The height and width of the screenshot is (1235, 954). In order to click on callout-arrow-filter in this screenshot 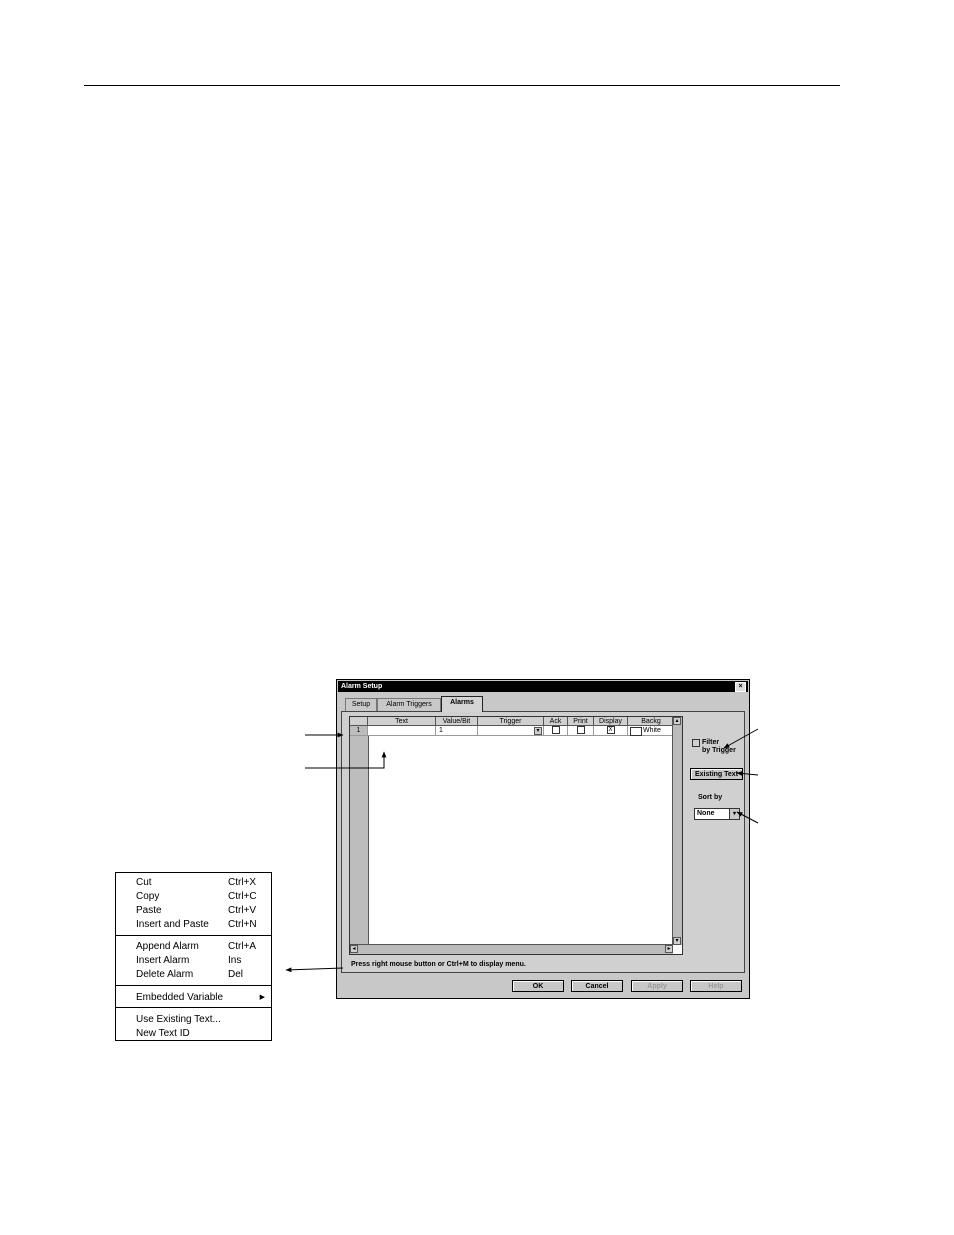, I will do `click(741, 738)`.